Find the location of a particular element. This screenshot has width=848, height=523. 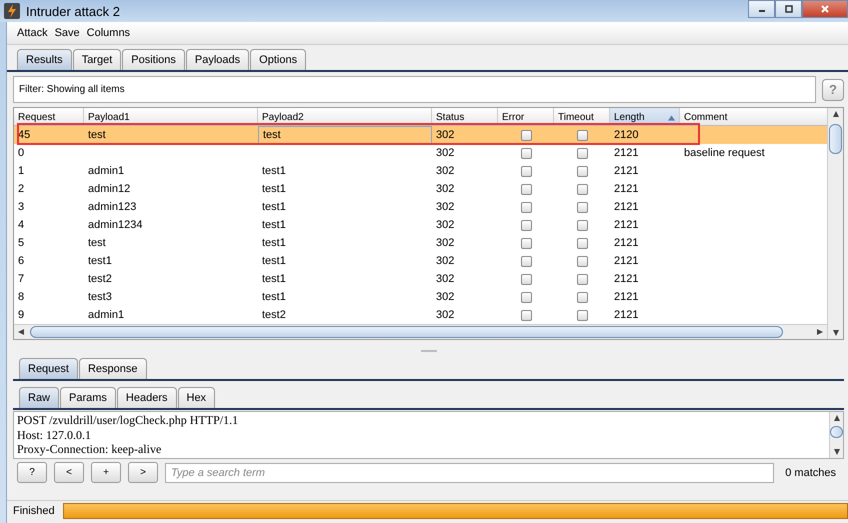

table-cell: admin1 is located at coordinates (106, 171).